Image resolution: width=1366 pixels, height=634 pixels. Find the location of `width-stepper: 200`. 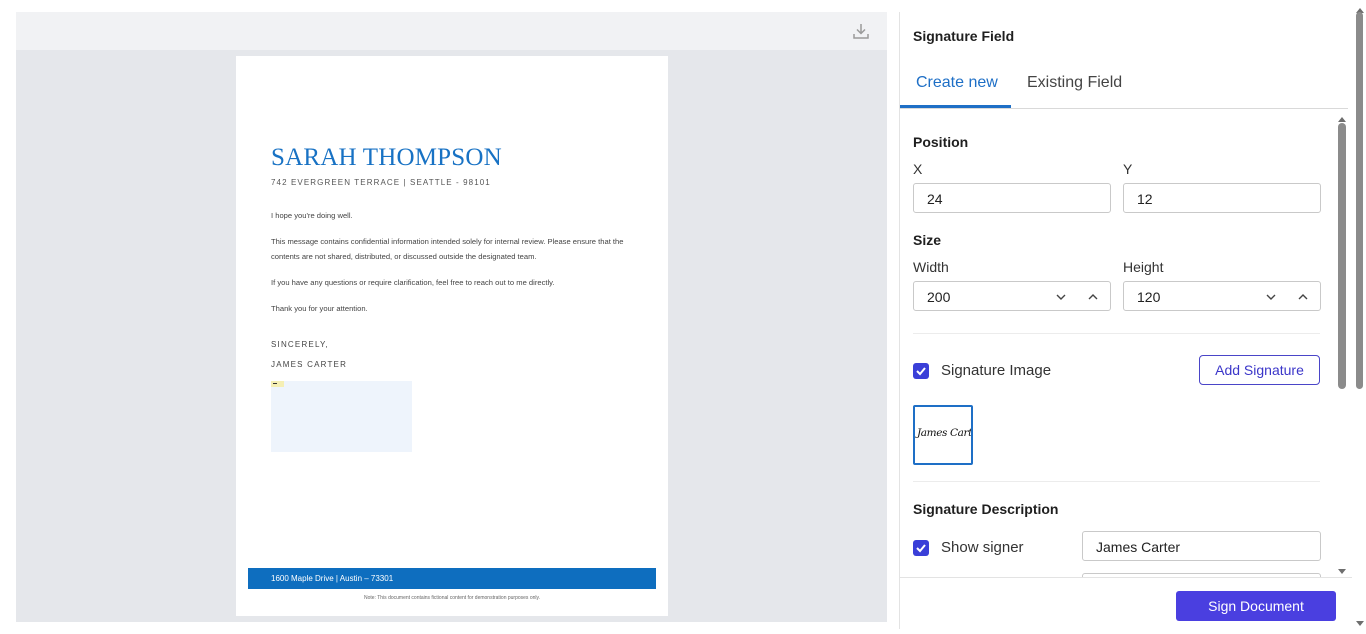

width-stepper: 200 is located at coordinates (1012, 296).